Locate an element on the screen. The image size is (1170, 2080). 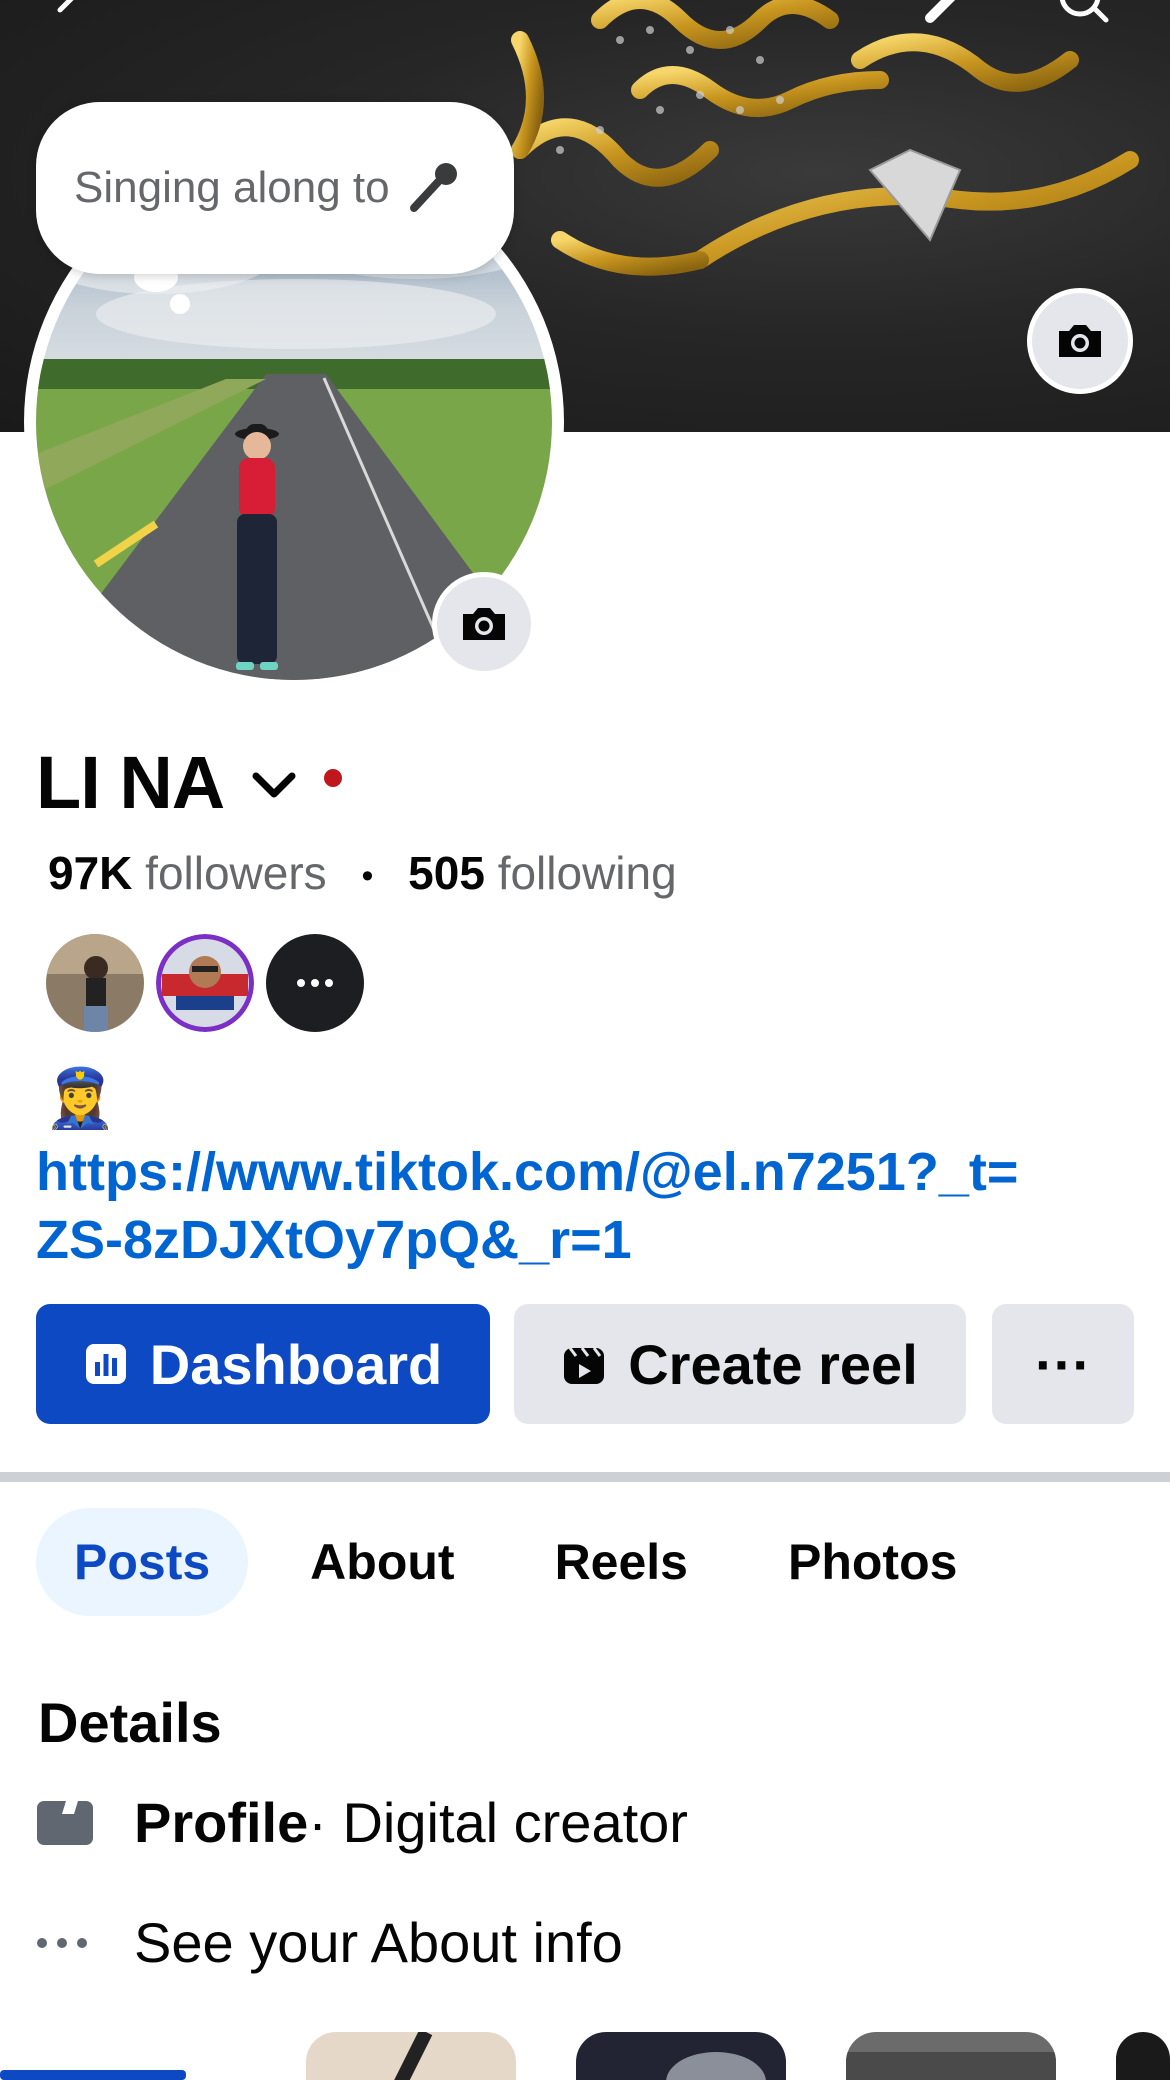
cover-camera-button is located at coordinates (1080, 341).